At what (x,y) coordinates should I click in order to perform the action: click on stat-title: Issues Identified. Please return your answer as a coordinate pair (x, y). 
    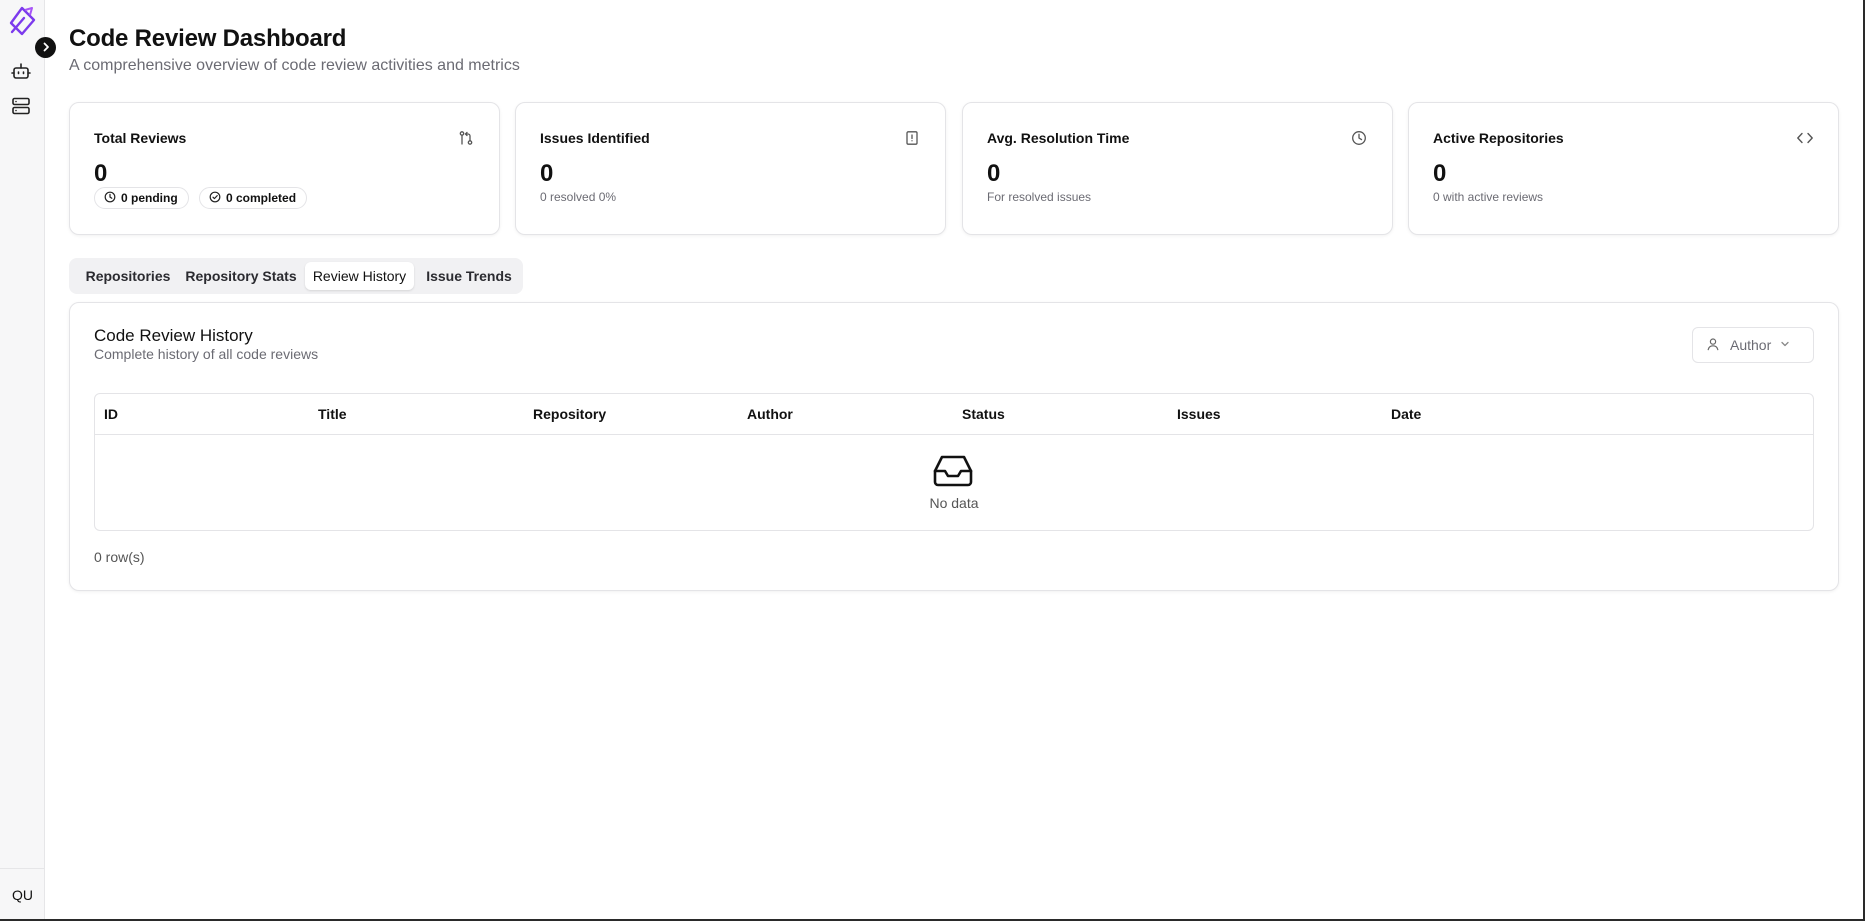
    Looking at the image, I should click on (595, 138).